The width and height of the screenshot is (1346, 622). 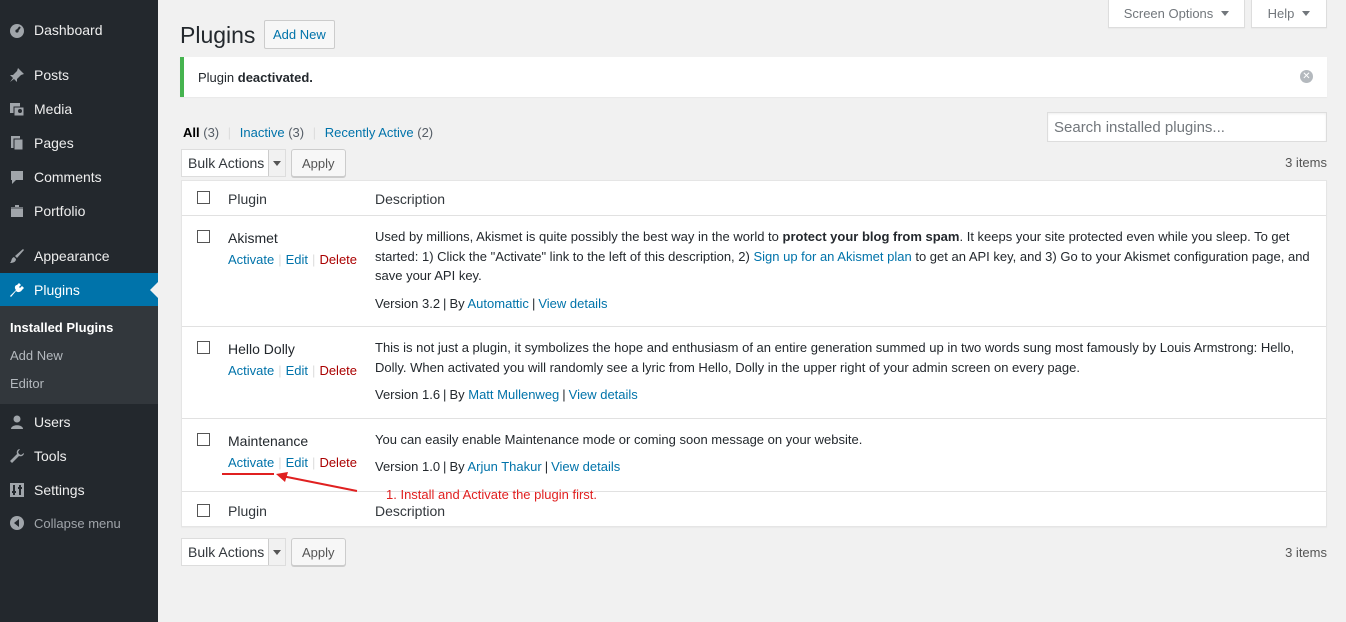 I want to click on desc-strong: protect your blog from spam, so click(x=871, y=236).